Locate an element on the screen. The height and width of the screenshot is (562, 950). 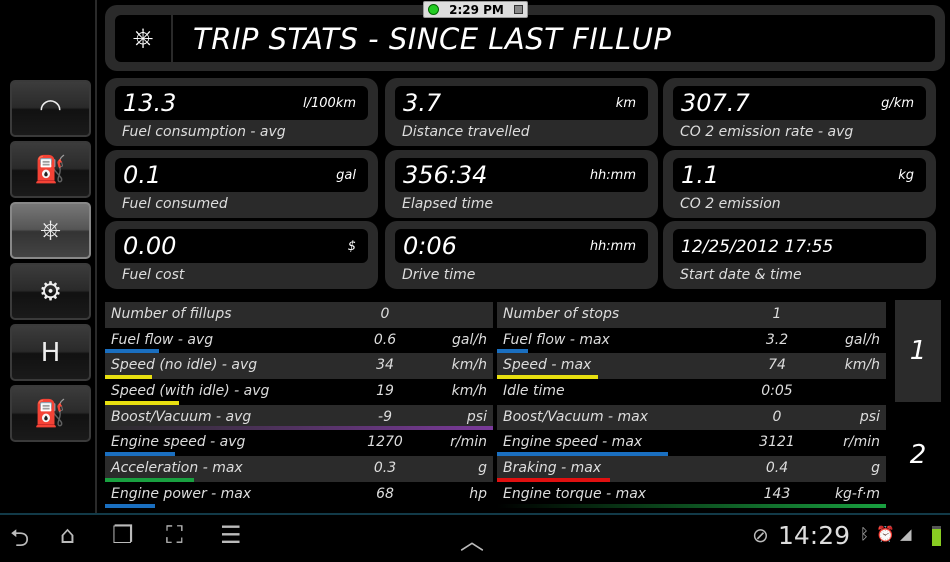
row-value: 68 is located at coordinates (385, 493).